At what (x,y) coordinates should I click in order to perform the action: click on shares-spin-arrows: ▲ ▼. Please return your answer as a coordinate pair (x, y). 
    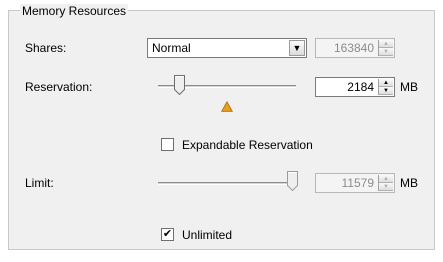
    Looking at the image, I should click on (385, 48).